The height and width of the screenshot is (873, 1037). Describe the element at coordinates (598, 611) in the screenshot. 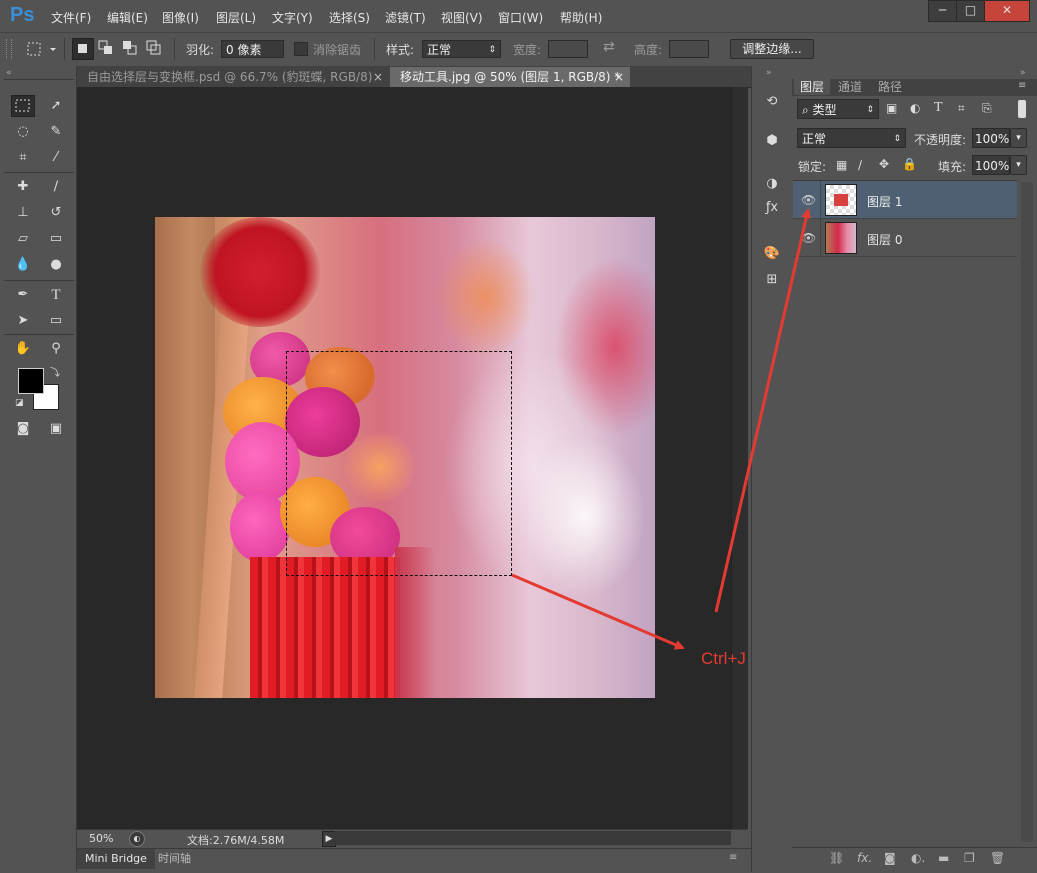

I see `annotation-arrow-to-shortcut` at that location.